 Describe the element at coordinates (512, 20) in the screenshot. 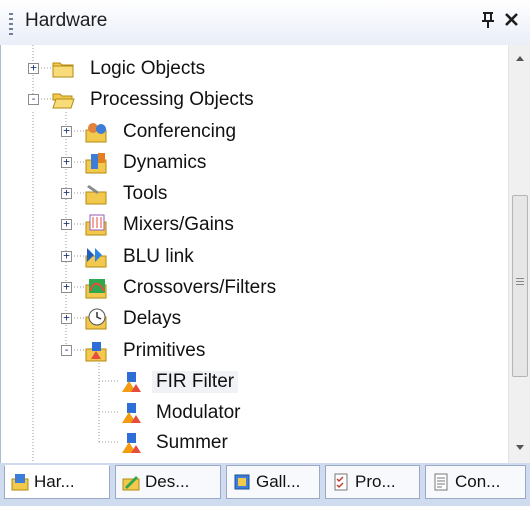

I see `close-icon` at that location.